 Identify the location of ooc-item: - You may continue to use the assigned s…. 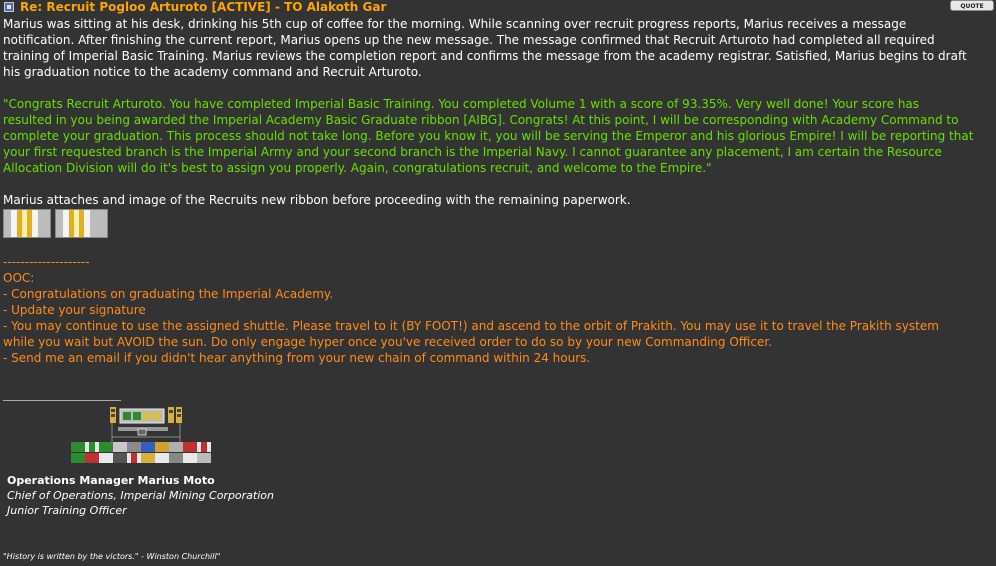
(471, 334).